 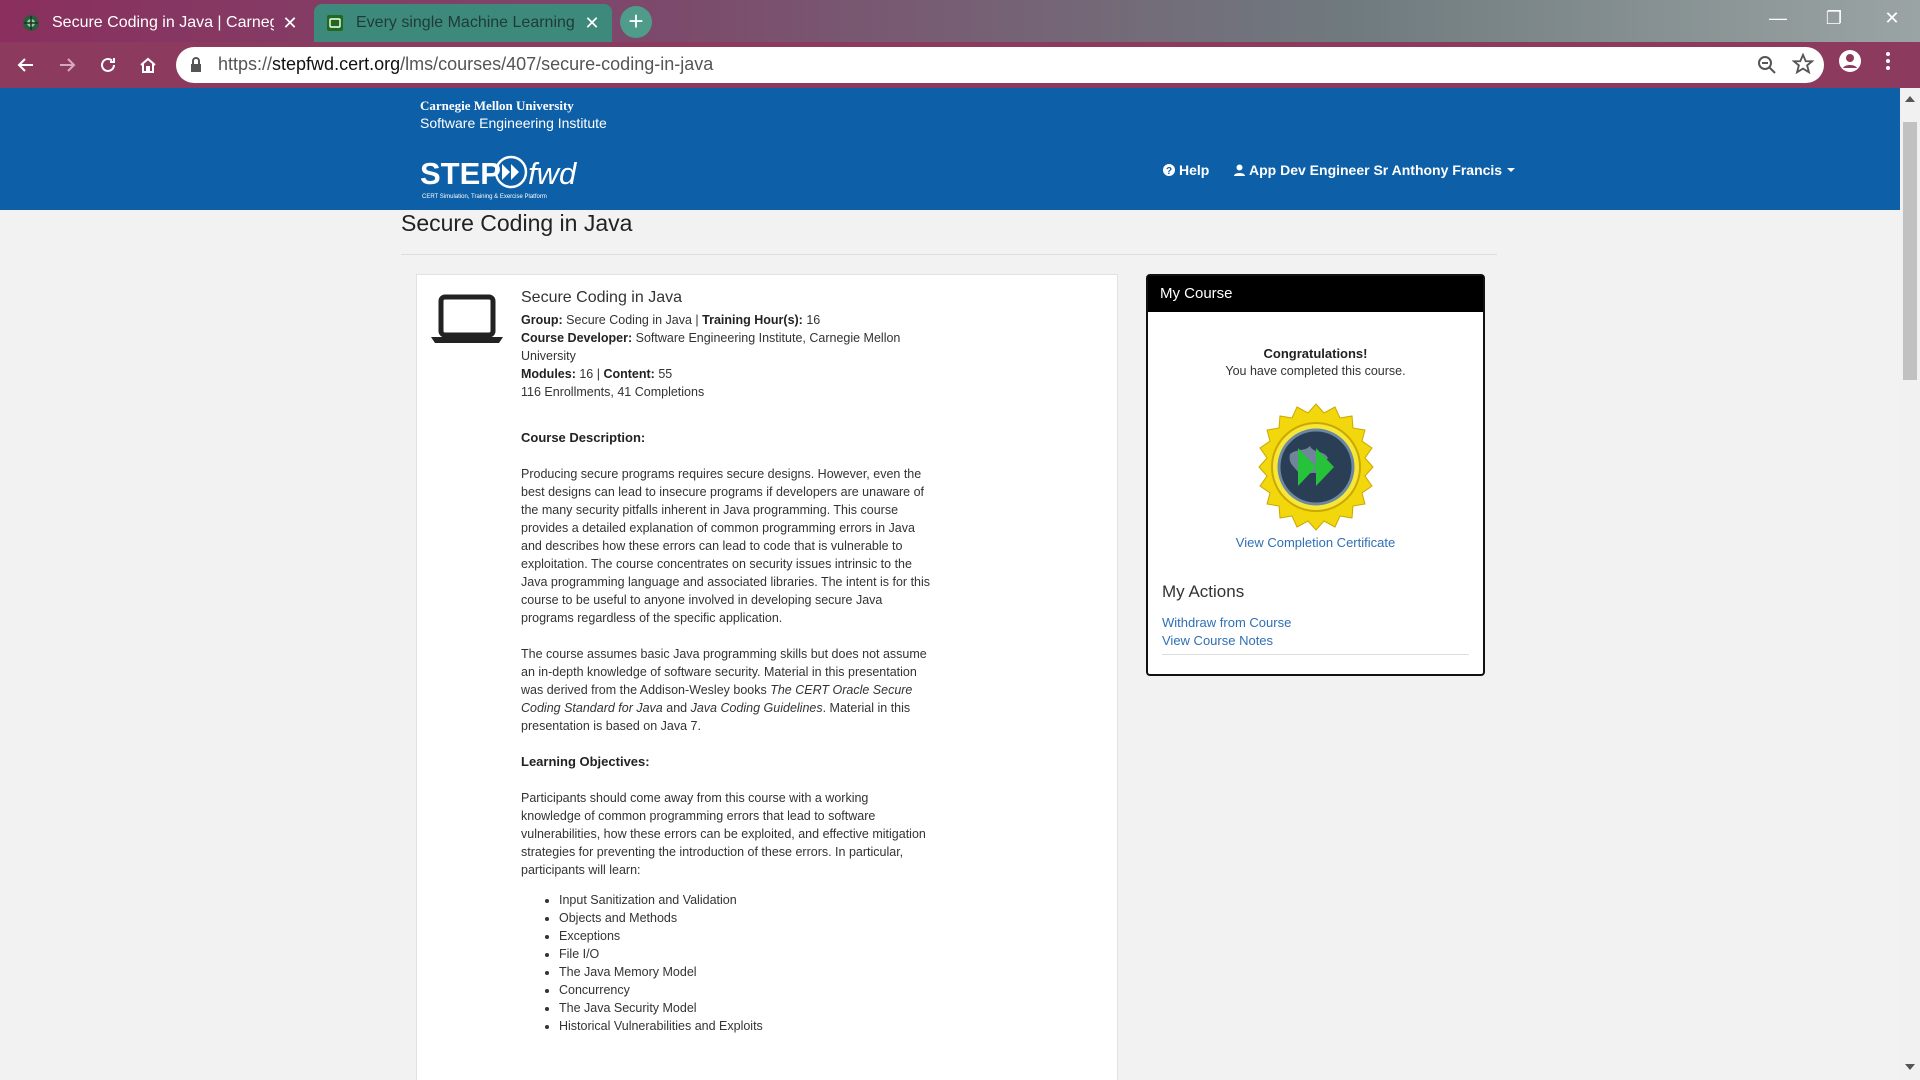 I want to click on list-item: Historical Vulnerabilities and Exploits, so click(x=745, y=1026).